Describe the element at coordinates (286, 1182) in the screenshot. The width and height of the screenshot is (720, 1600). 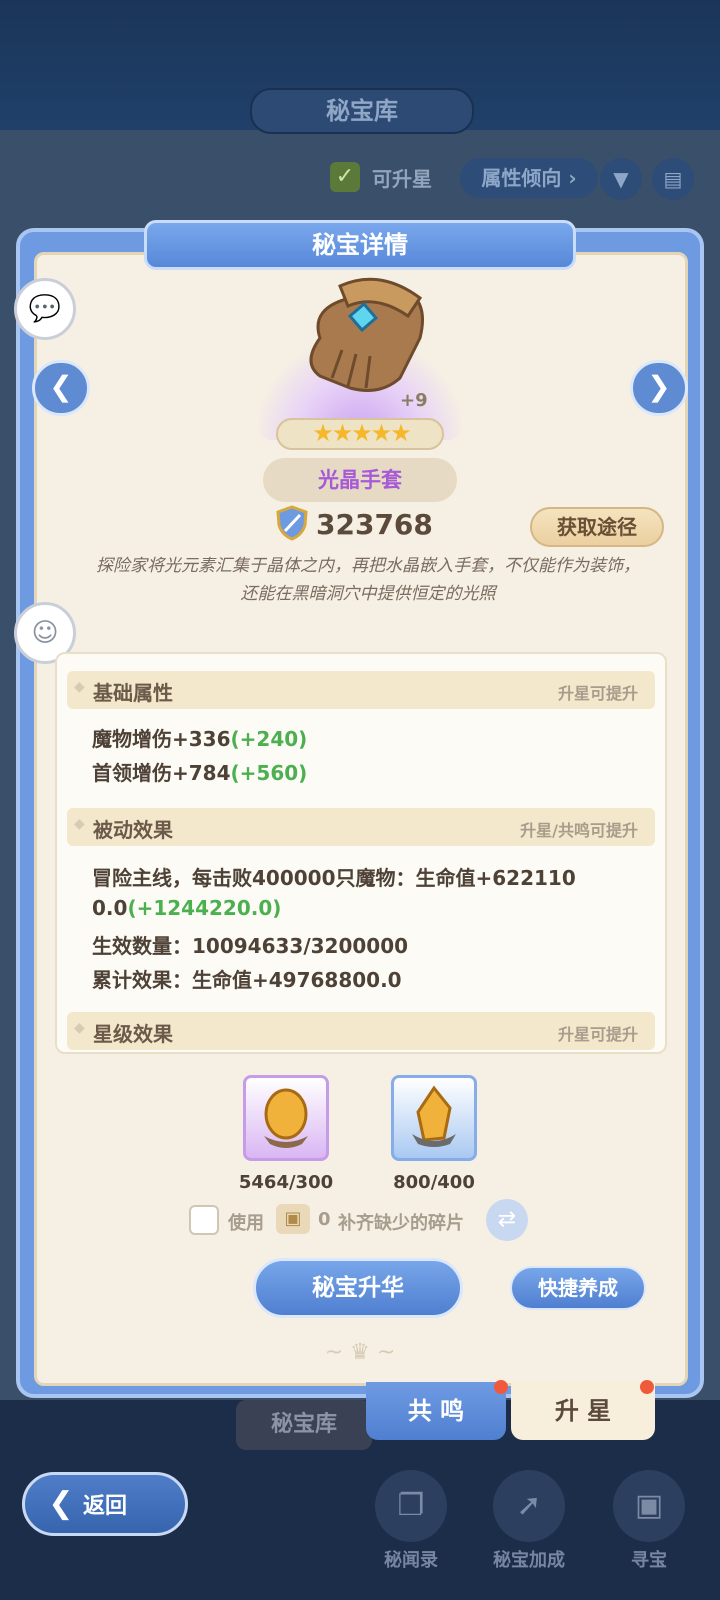
I see `material-count: 5464/300` at that location.